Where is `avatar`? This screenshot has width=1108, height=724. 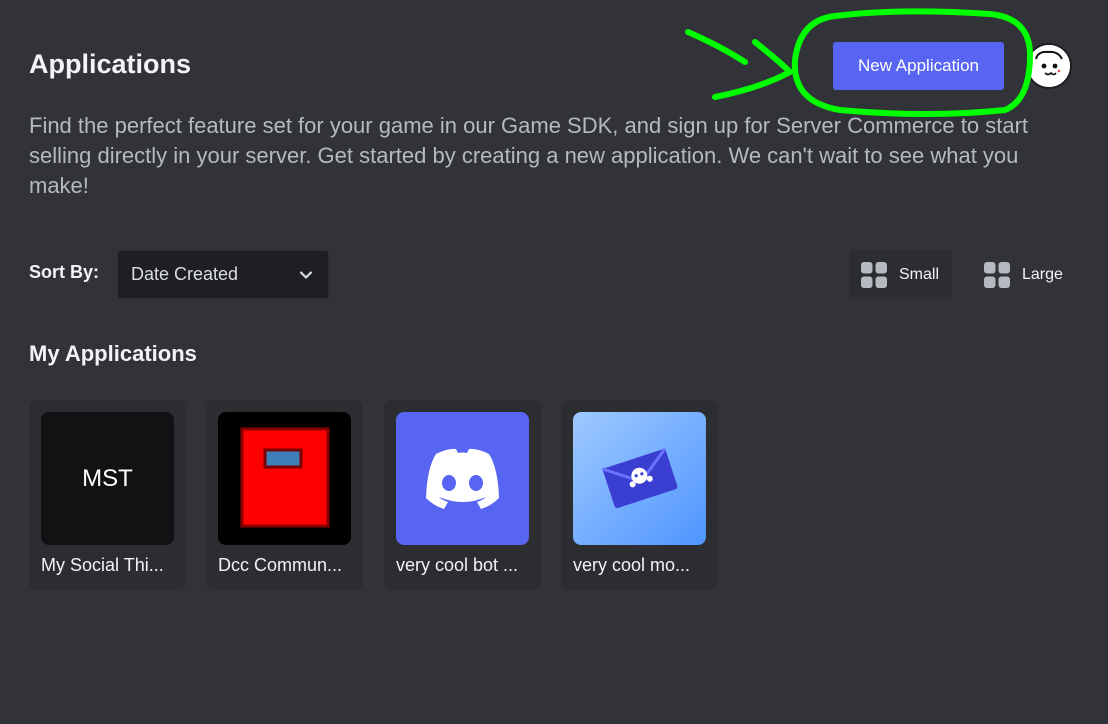 avatar is located at coordinates (1049, 66).